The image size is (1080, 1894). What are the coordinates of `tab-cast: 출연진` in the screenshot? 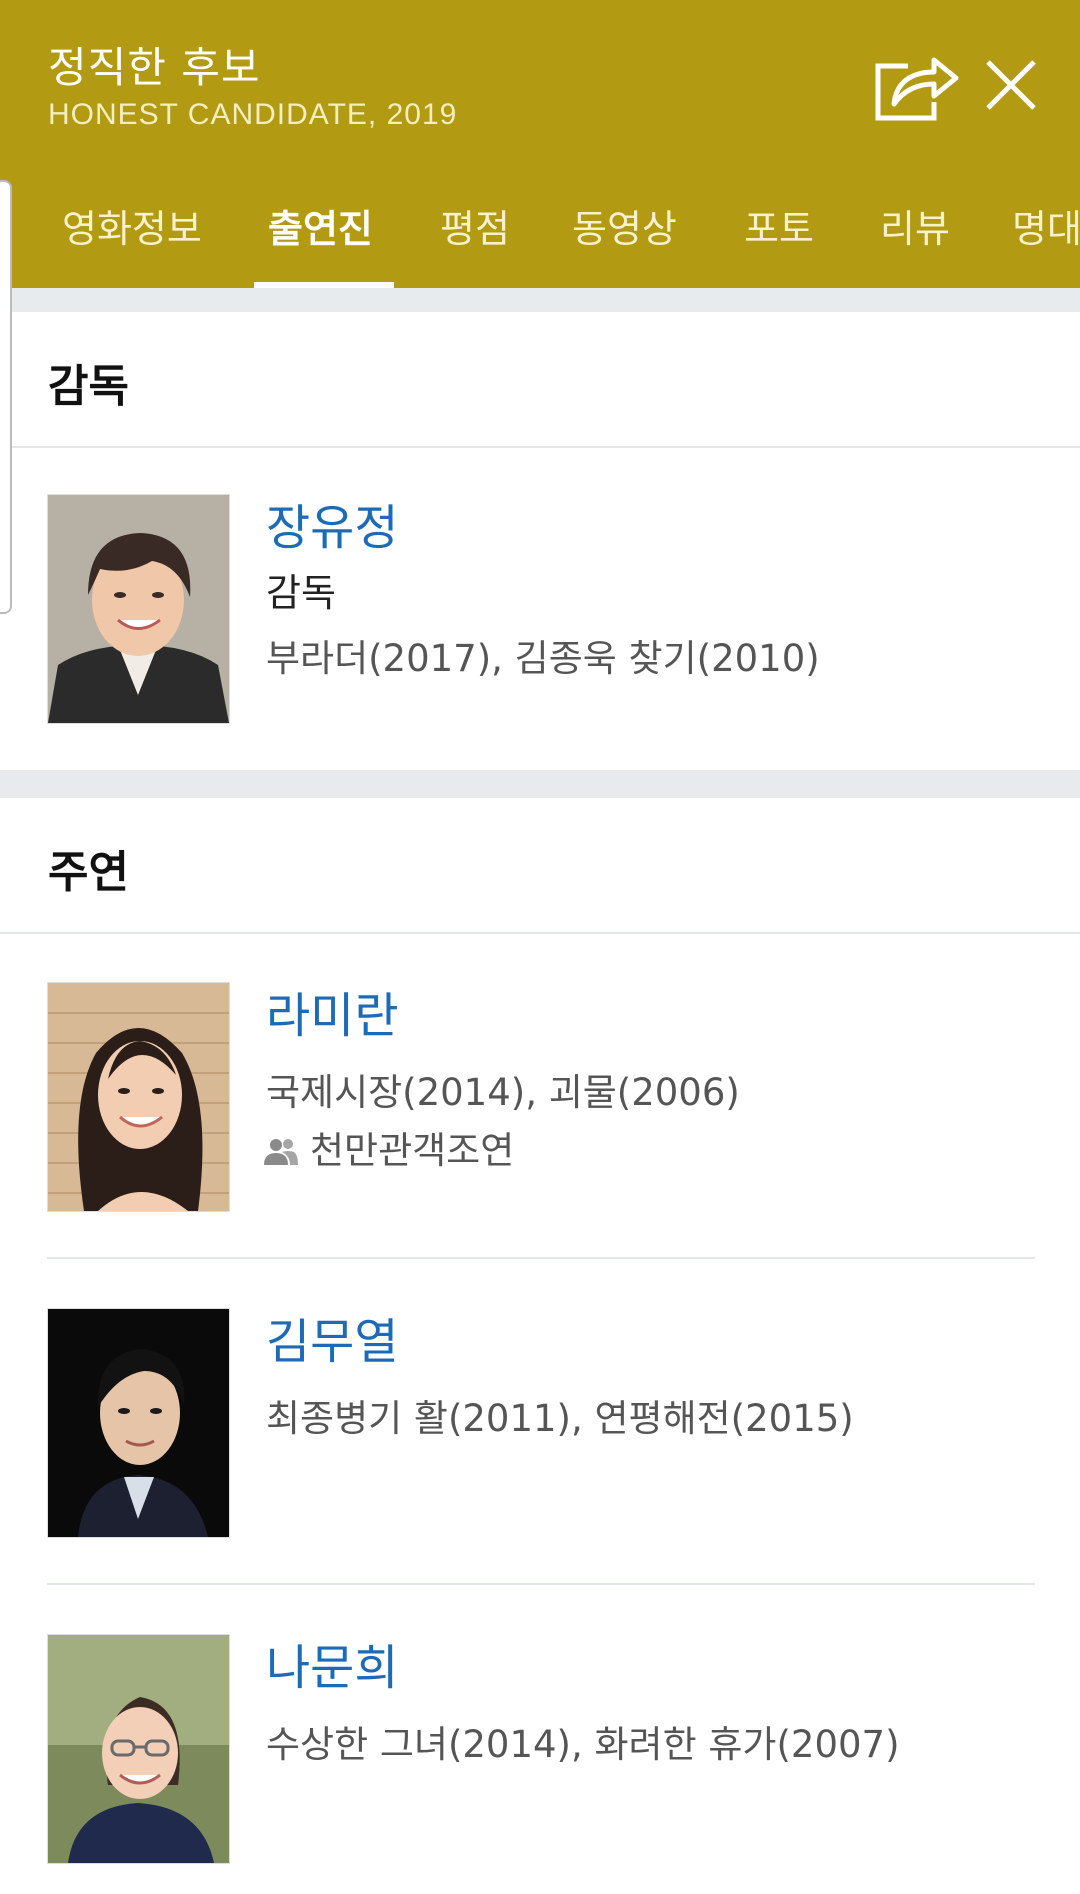 It's located at (320, 229).